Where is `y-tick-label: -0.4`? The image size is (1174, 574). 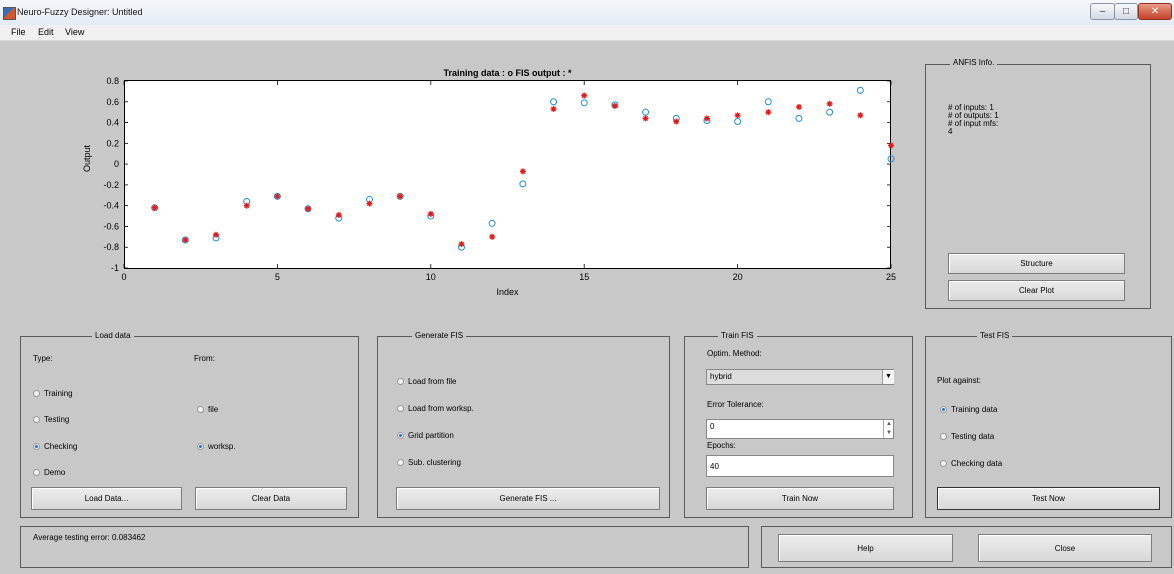 y-tick-label: -0.4 is located at coordinates (111, 206).